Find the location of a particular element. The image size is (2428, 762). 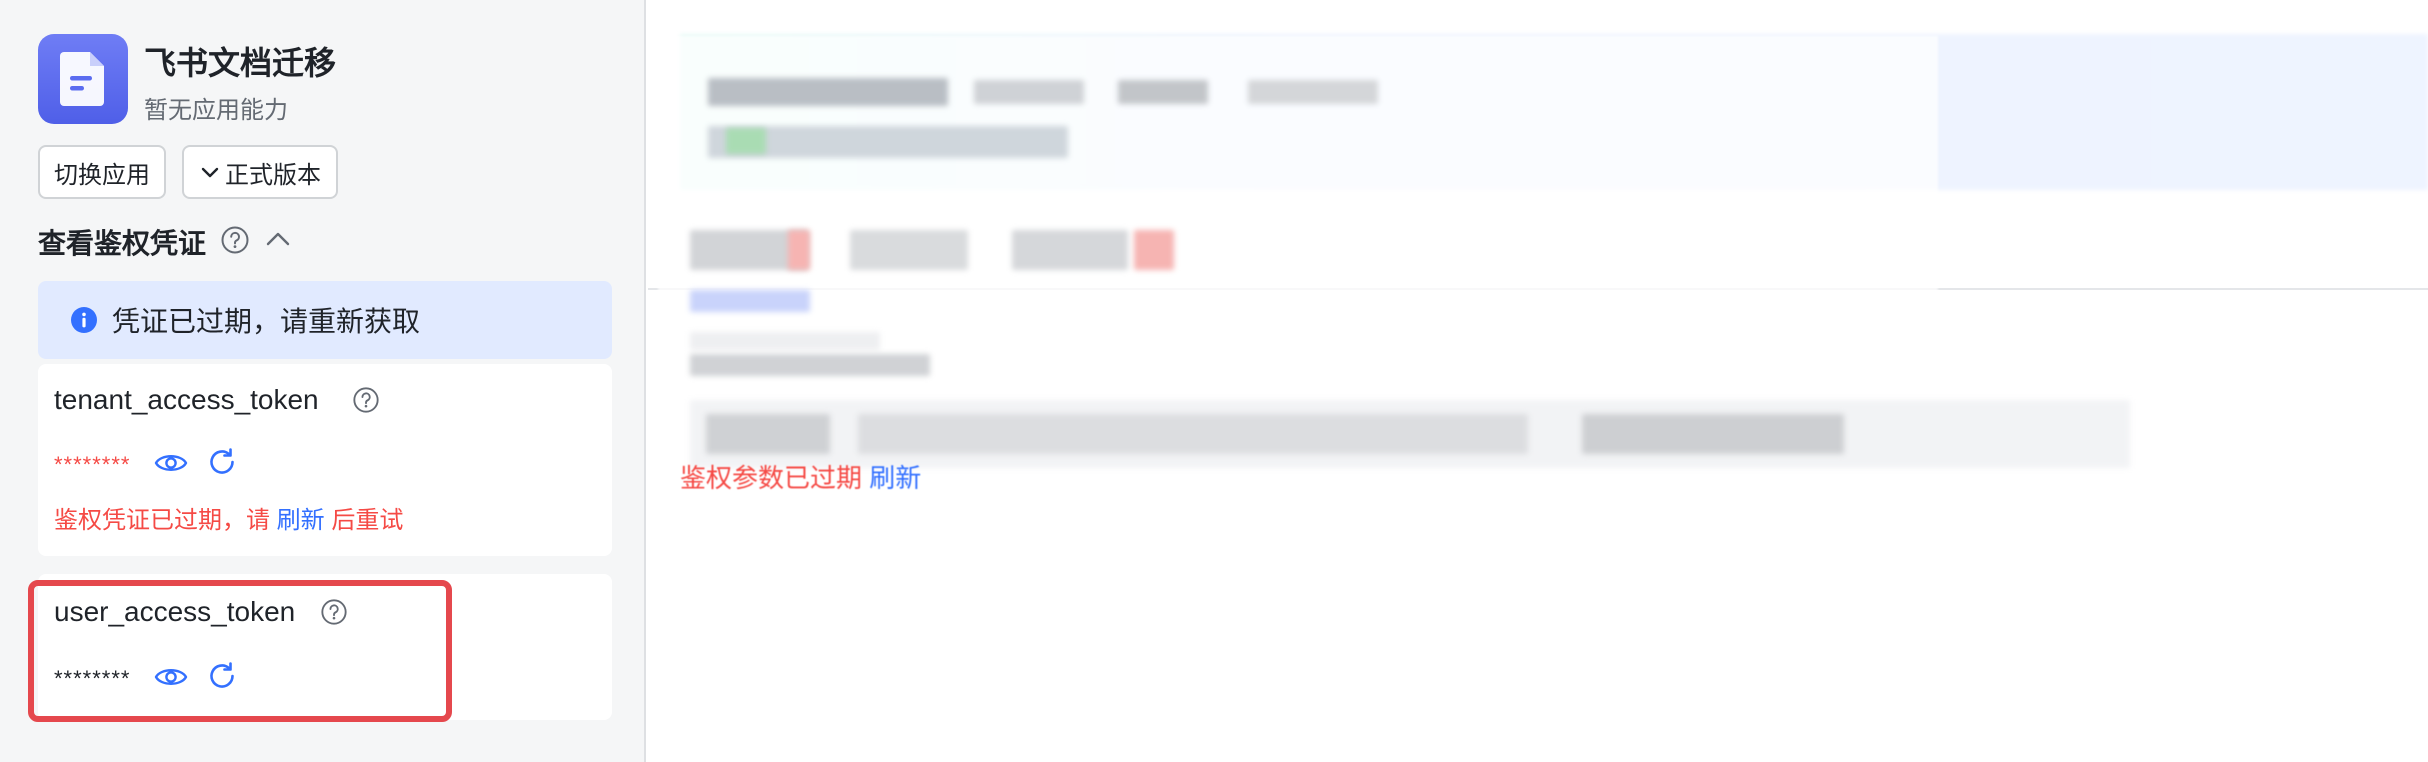

alert-text: 凭证已过期，请重新获取 is located at coordinates (266, 321).